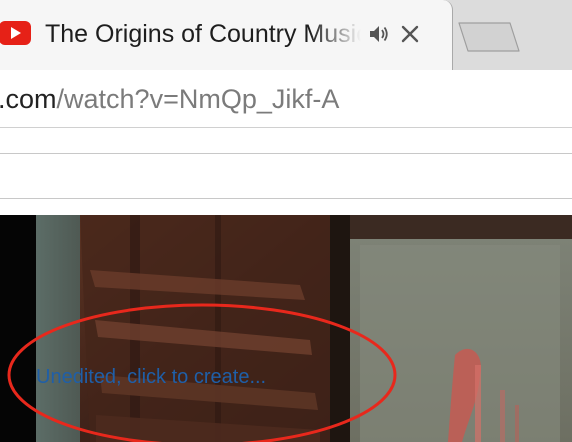 Image resolution: width=572 pixels, height=442 pixels. I want to click on url-path: /watch?v=NmQp_Jikf-A, so click(198, 99).